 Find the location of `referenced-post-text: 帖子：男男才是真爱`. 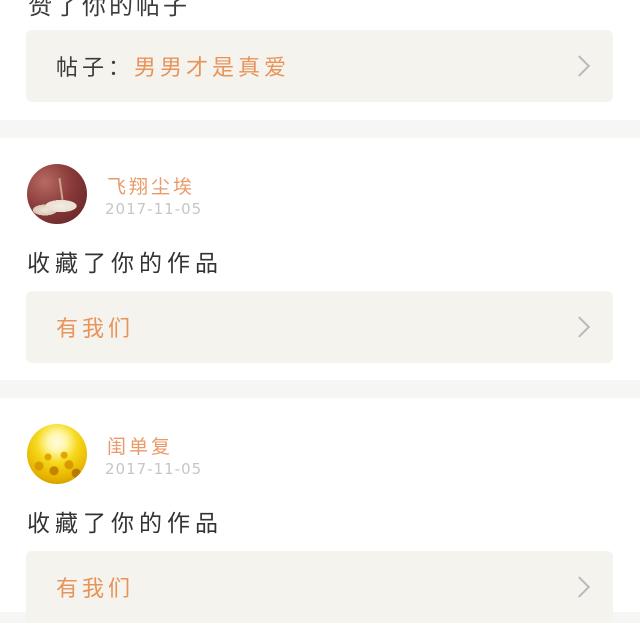

referenced-post-text: 帖子：男男才是真爱 is located at coordinates (173, 66).